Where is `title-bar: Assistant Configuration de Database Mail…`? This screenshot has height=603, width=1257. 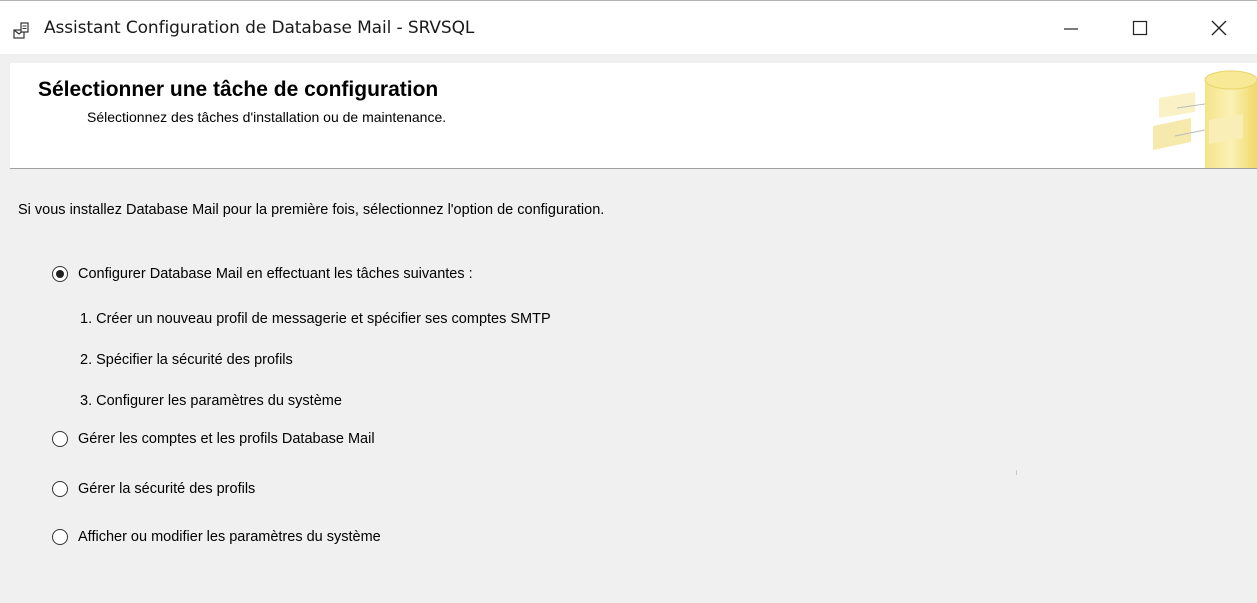 title-bar: Assistant Configuration de Database Mail… is located at coordinates (628, 27).